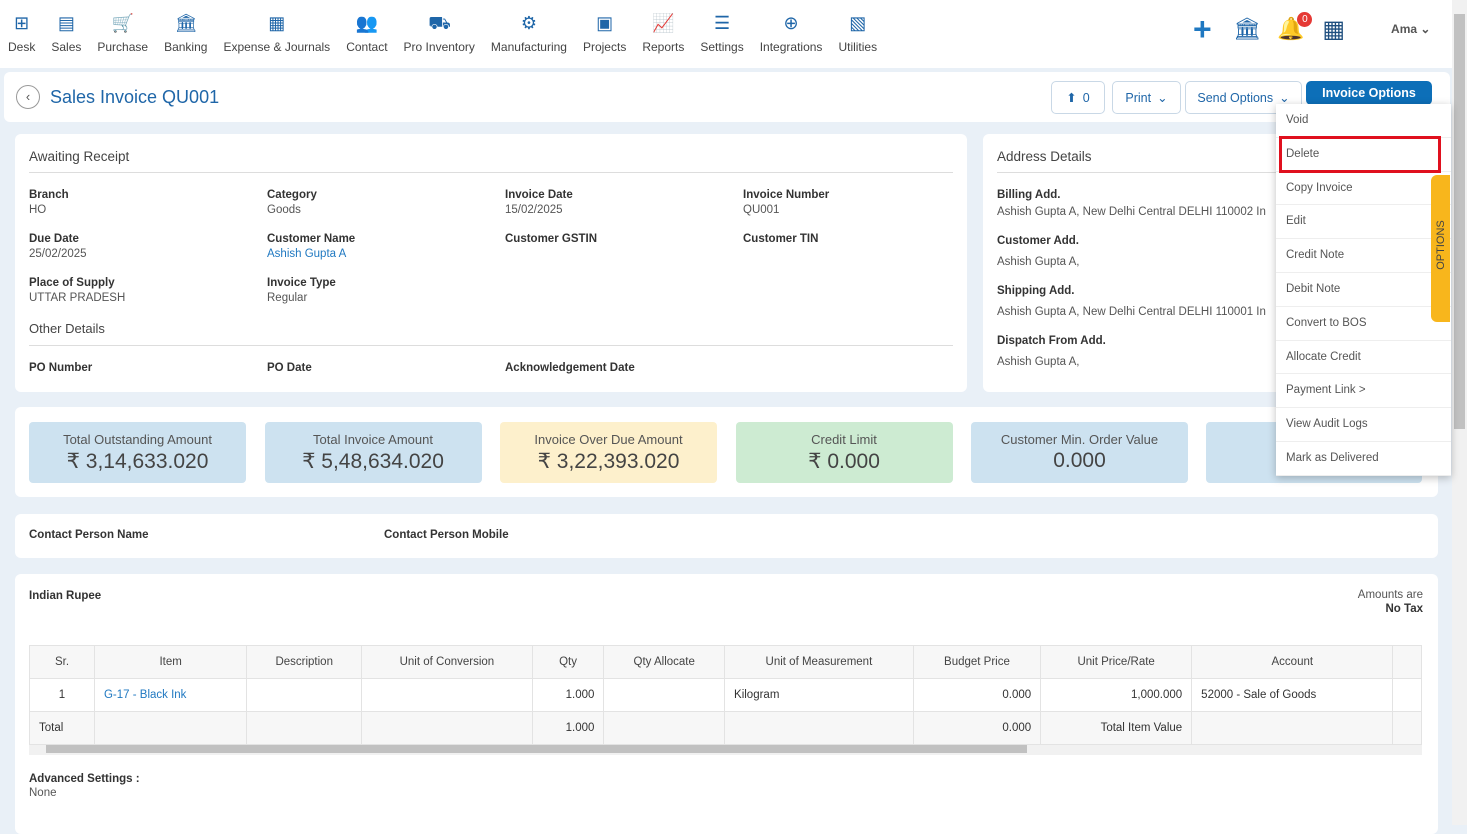  What do you see at coordinates (605, 23) in the screenshot?
I see `projects-icon: ▣` at bounding box center [605, 23].